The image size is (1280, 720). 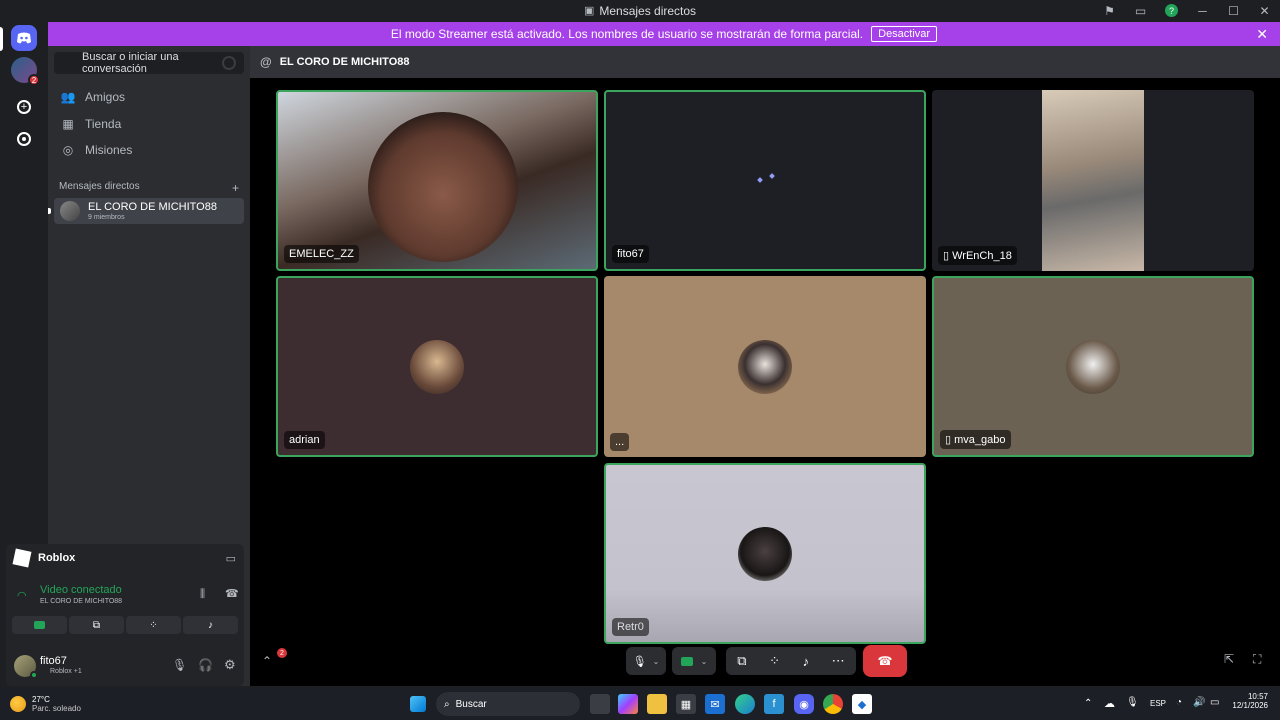 I want to click on settings-gear-icon: ⚙, so click(x=230, y=665).